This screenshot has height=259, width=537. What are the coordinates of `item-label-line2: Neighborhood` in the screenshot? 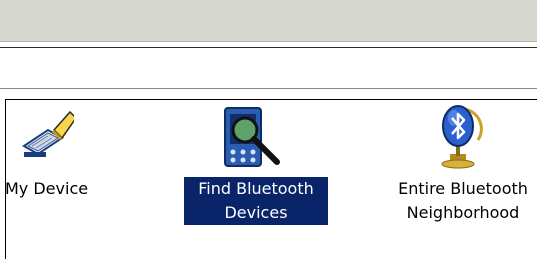 It's located at (463, 212).